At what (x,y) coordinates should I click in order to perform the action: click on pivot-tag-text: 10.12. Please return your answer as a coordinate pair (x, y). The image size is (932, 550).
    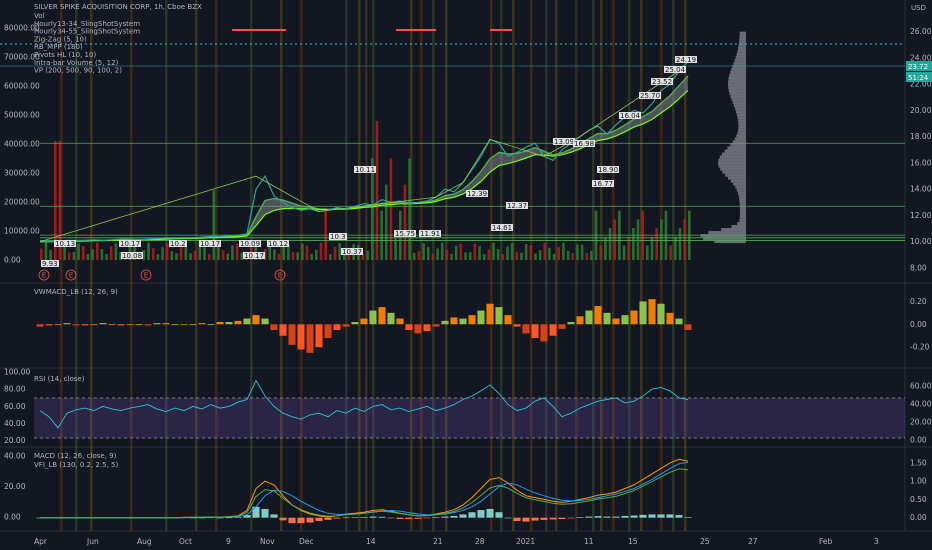
    Looking at the image, I should click on (278, 244).